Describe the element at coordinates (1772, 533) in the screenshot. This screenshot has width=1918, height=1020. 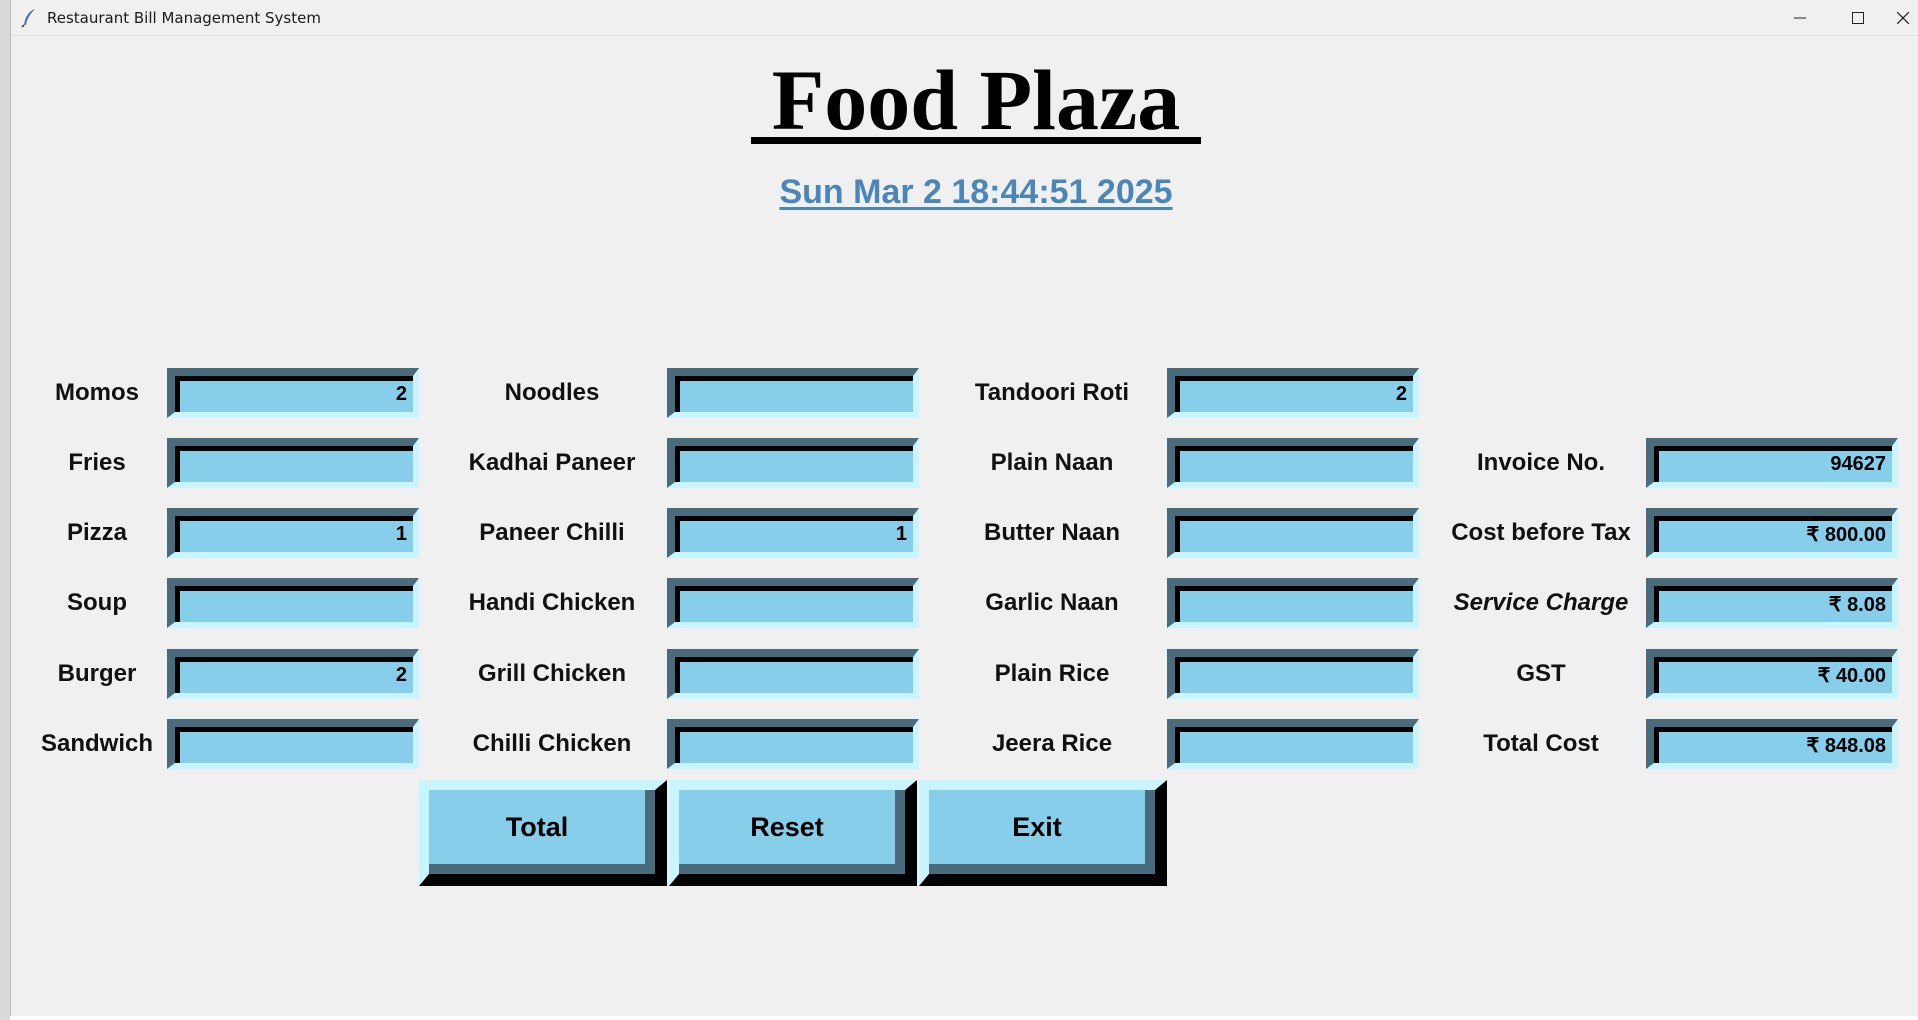
I see `cost-before-tax-field` at that location.